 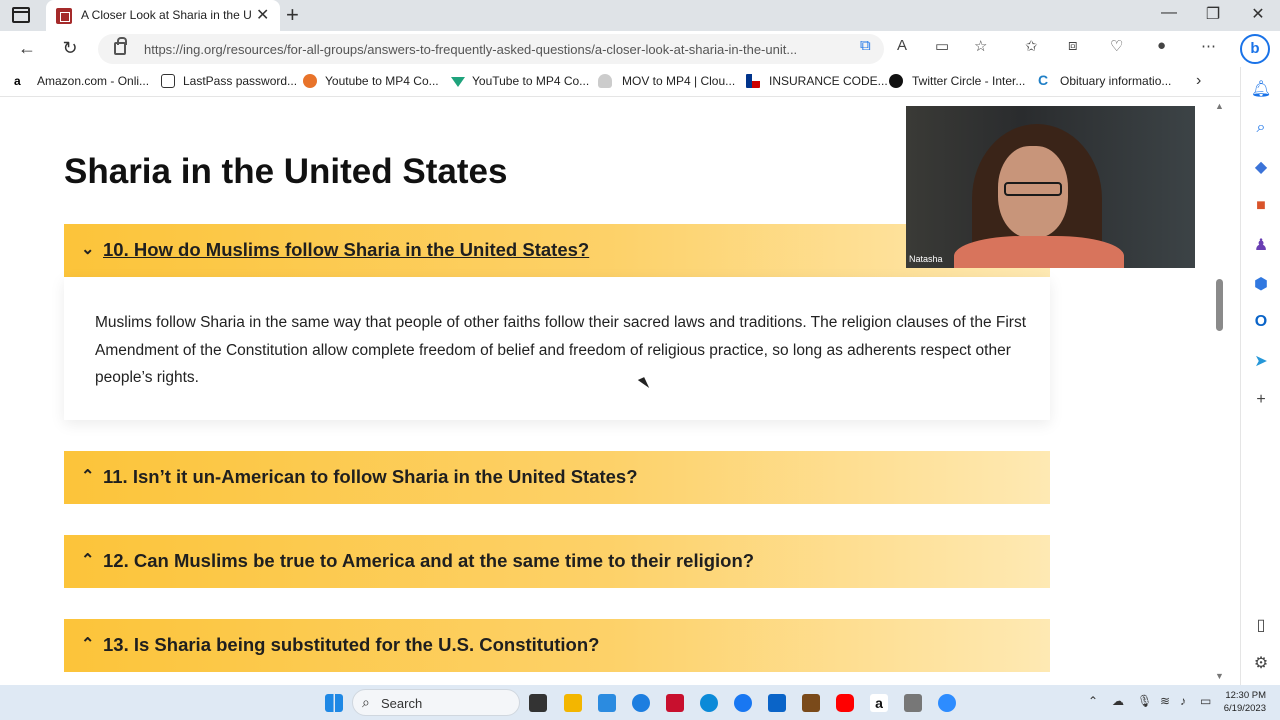 What do you see at coordinates (573, 703) in the screenshot?
I see `file-explorer-icon` at bounding box center [573, 703].